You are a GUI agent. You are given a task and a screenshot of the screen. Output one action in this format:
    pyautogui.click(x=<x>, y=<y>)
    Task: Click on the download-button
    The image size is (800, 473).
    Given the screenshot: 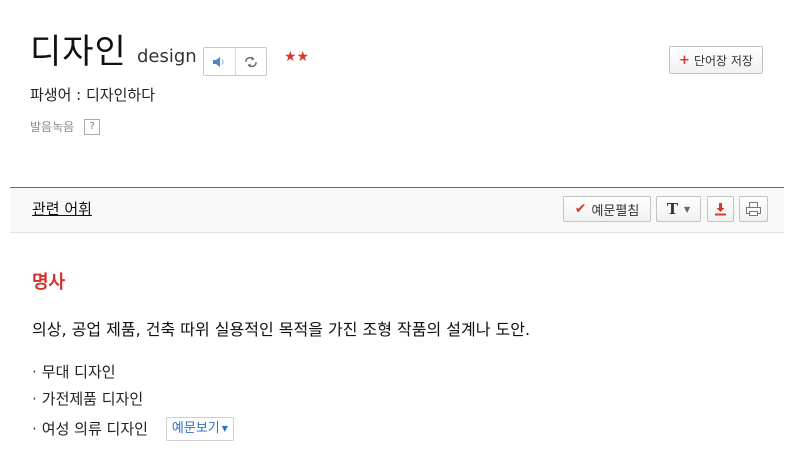 What is the action you would take?
    pyautogui.click(x=720, y=209)
    